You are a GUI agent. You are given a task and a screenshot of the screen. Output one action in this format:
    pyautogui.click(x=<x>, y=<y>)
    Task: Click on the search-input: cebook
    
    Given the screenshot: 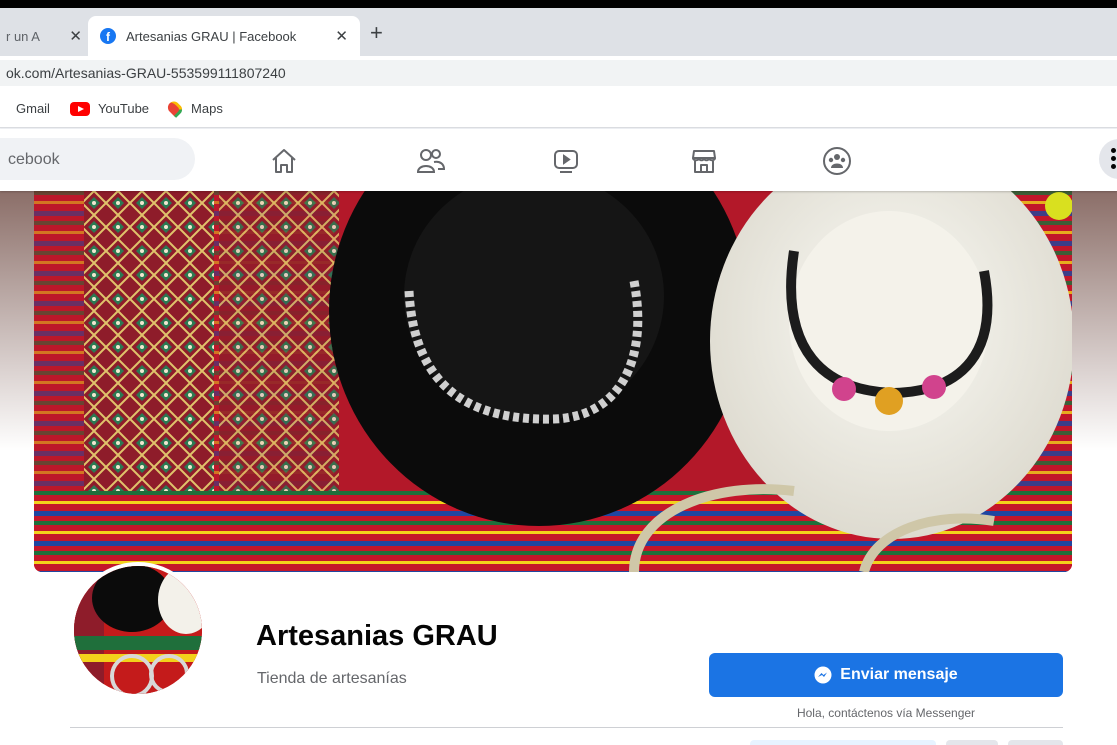 What is the action you would take?
    pyautogui.click(x=97, y=159)
    